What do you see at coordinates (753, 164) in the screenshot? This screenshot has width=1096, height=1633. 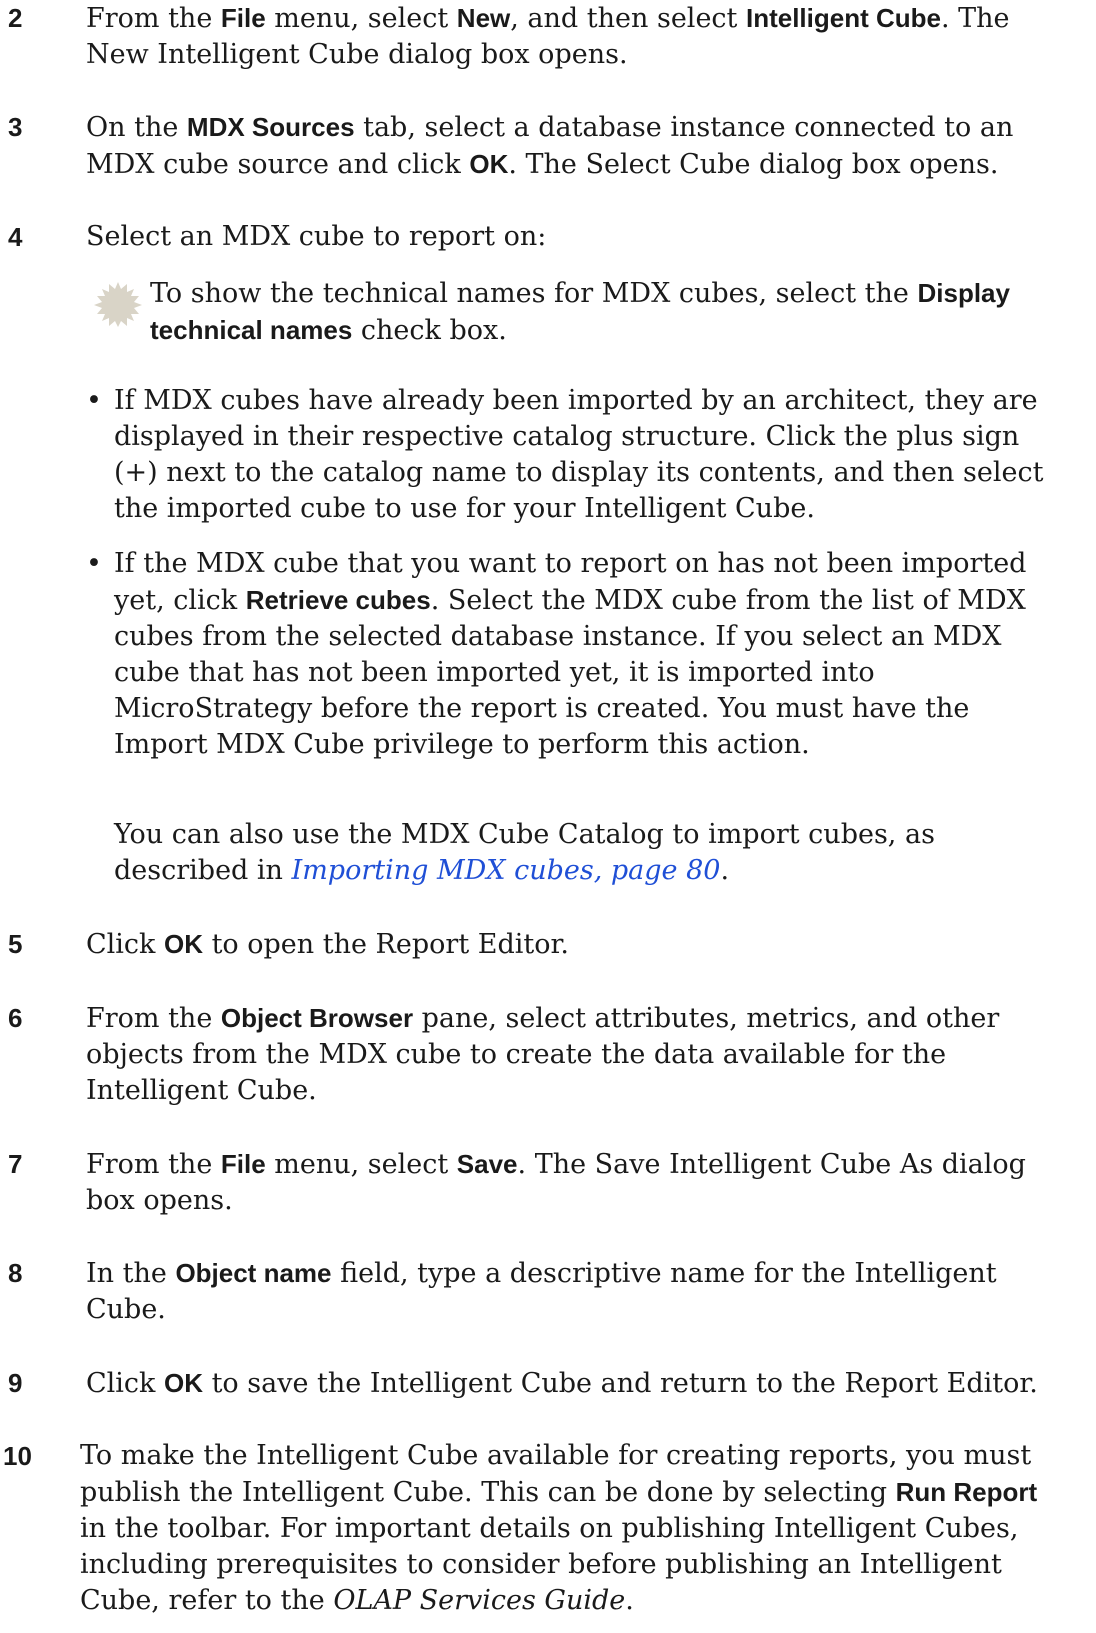 I see `text-run: . The Select Cube dialog box opens.` at bounding box center [753, 164].